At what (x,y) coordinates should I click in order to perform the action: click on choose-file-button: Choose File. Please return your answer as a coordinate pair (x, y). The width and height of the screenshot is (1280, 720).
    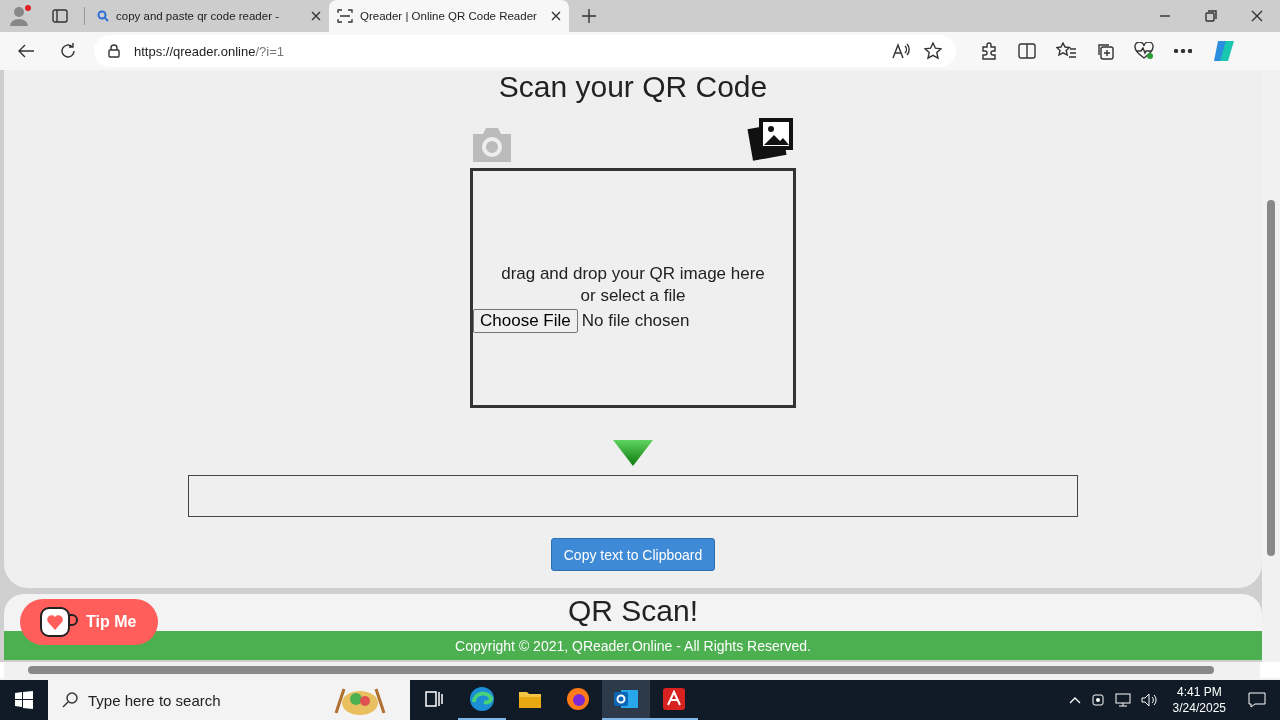
    Looking at the image, I should click on (525, 321).